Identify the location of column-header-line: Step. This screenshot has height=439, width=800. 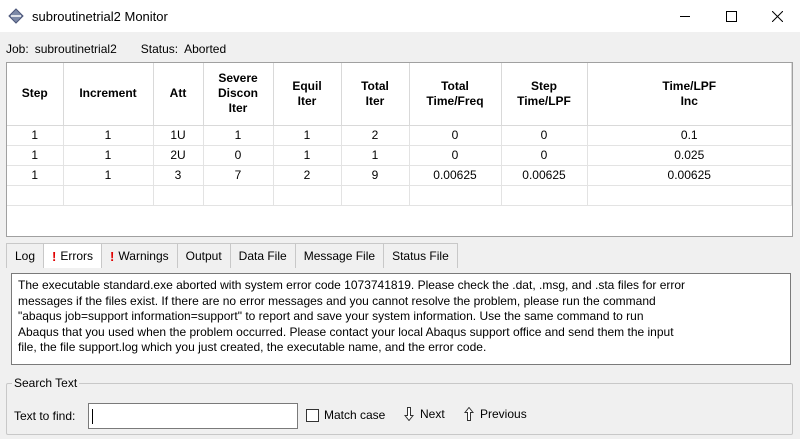
(34, 93).